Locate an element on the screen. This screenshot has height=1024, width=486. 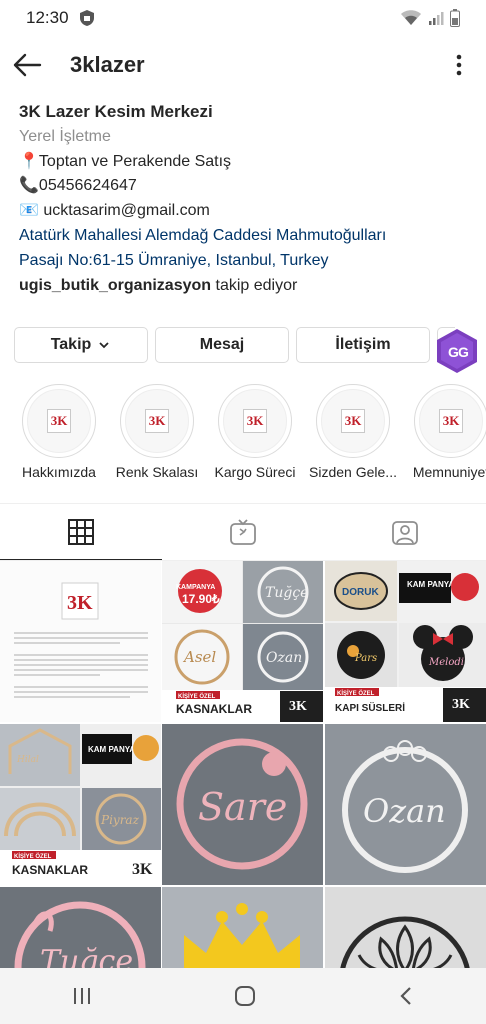
battery-icon is located at coordinates (455, 18).